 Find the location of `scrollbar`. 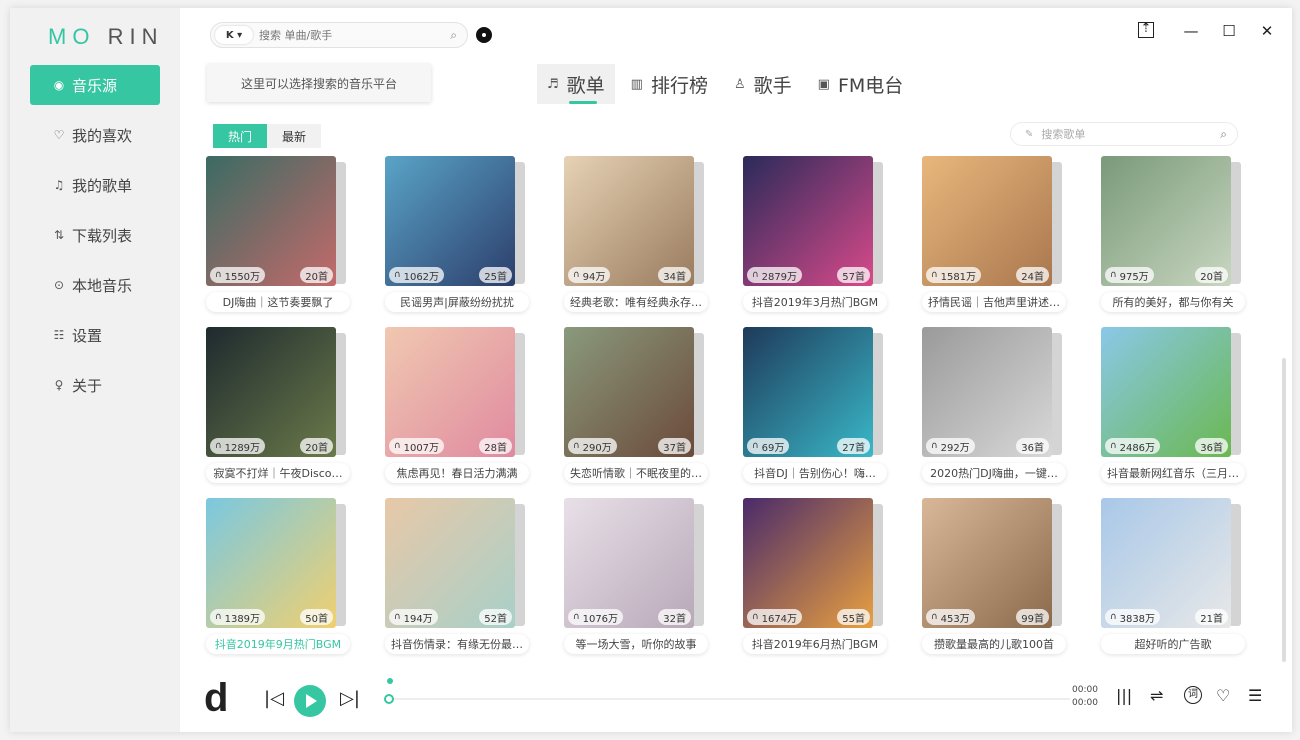

scrollbar is located at coordinates (1284, 510).